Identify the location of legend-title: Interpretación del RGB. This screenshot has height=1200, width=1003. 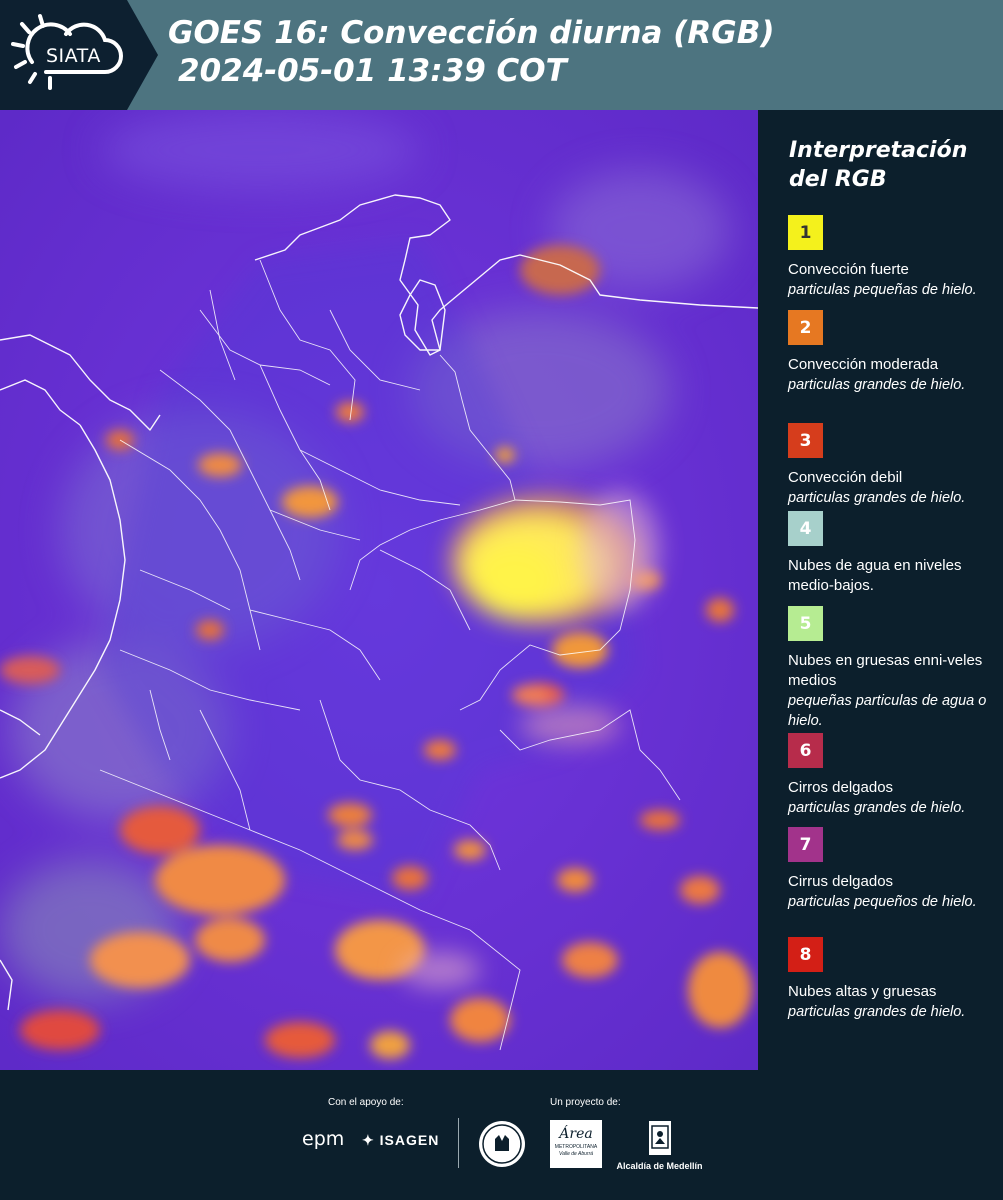
(878, 165).